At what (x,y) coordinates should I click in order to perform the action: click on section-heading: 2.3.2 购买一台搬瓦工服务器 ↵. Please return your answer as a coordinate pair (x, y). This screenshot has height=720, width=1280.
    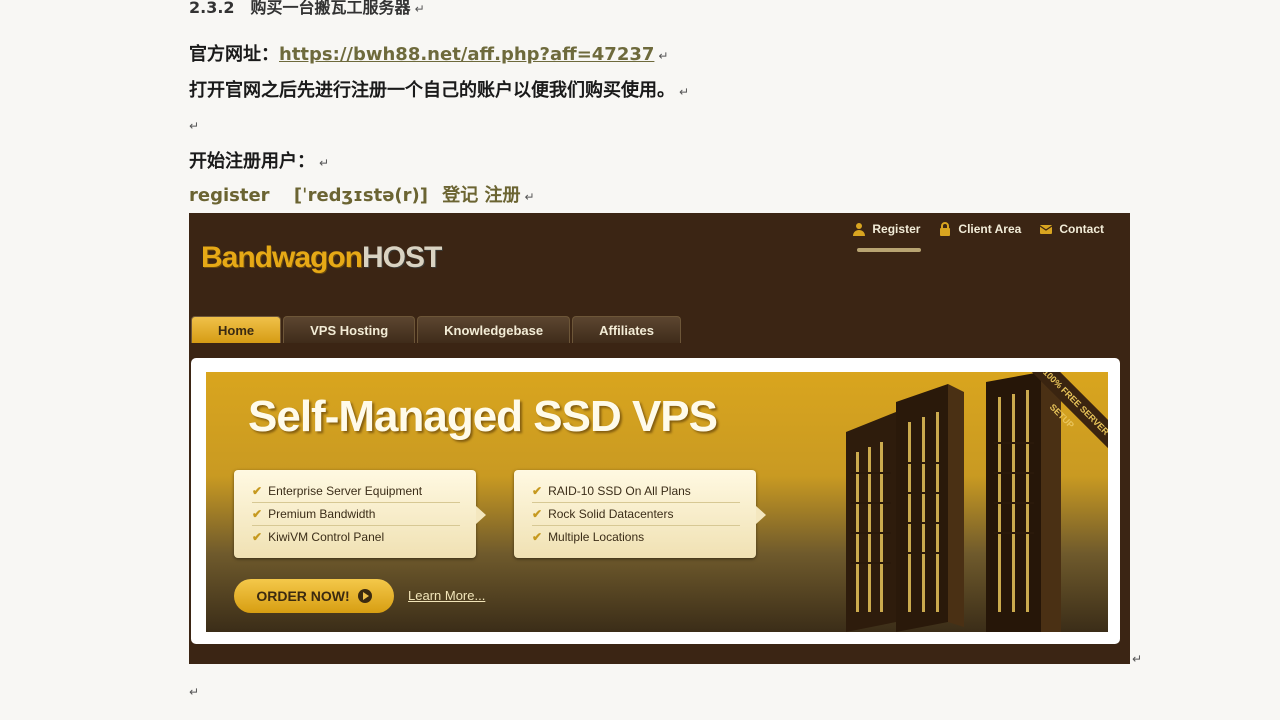
    Looking at the image, I should click on (307, 8).